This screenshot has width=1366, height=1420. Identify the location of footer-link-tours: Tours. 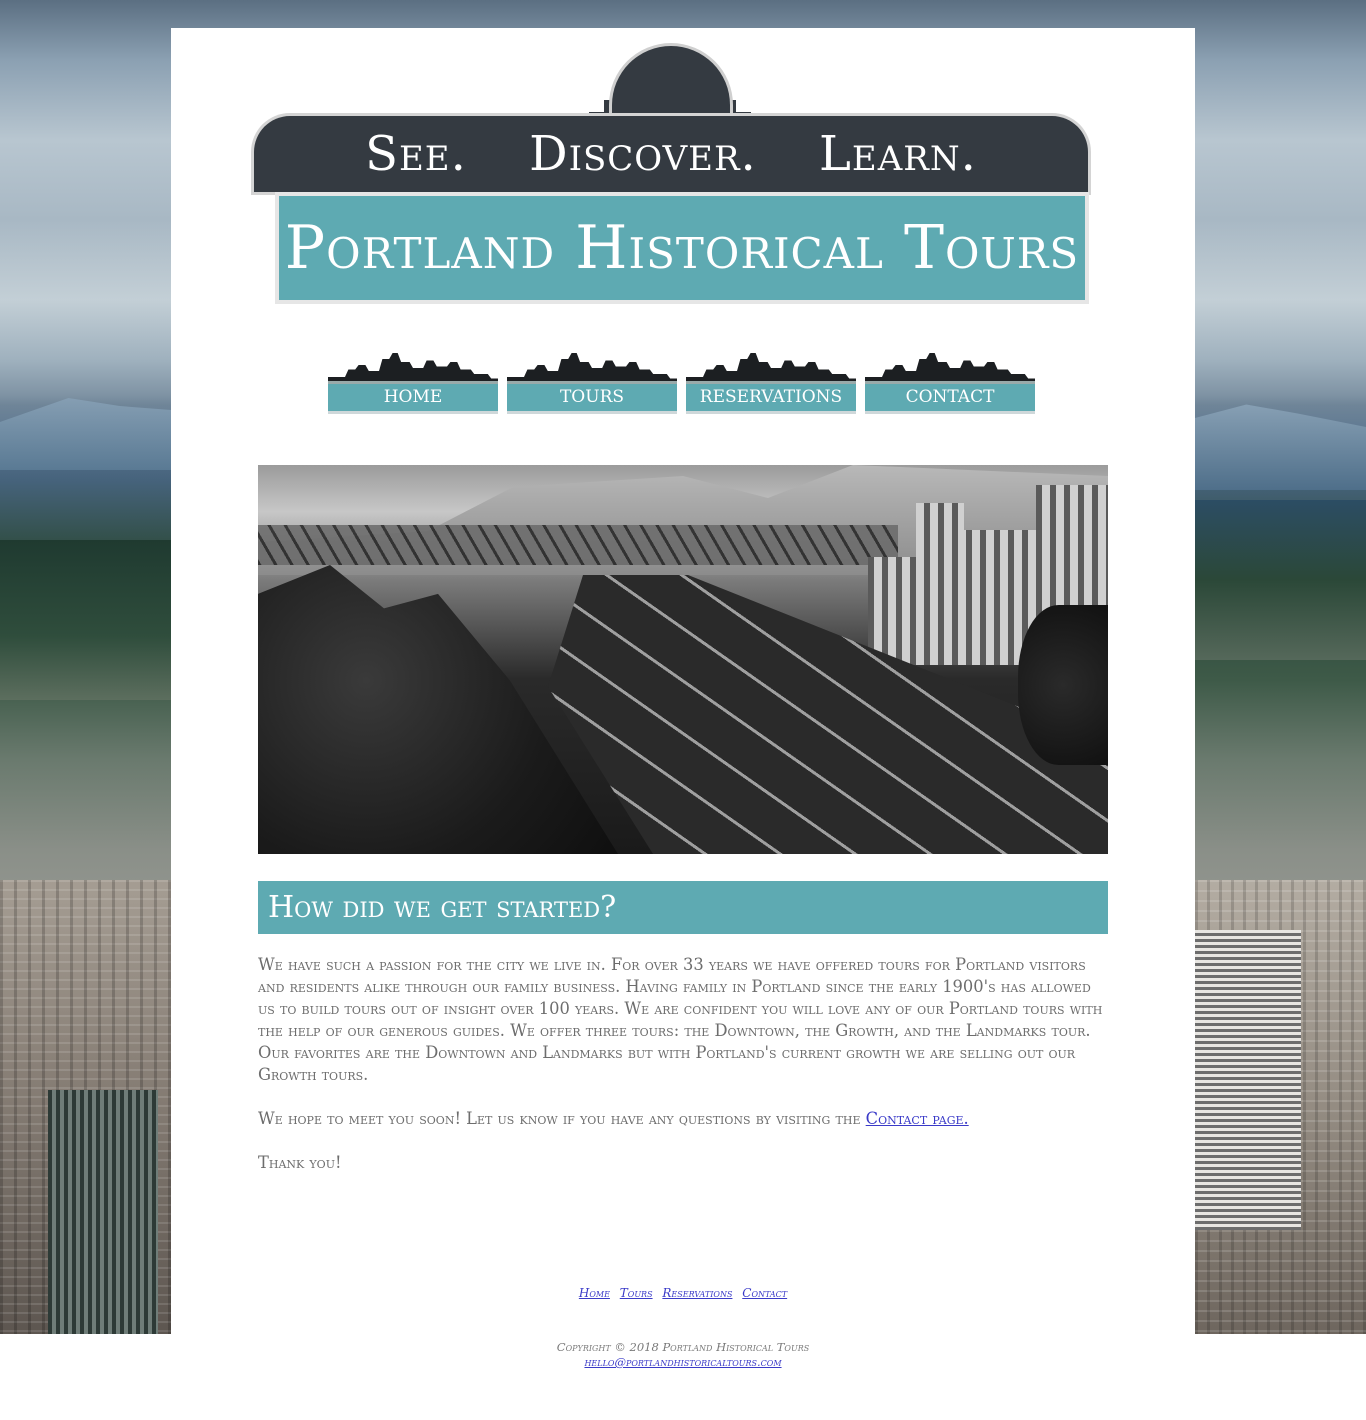
(636, 1293).